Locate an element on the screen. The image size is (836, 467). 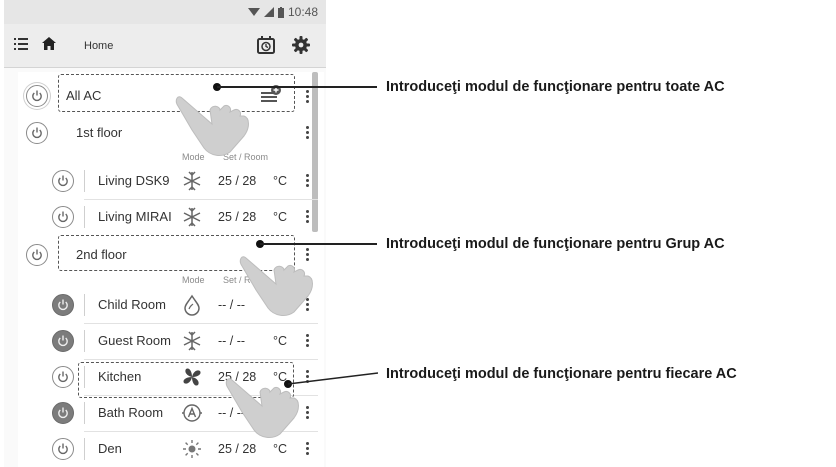
temperature-value: -- / -- is located at coordinates (232, 341).